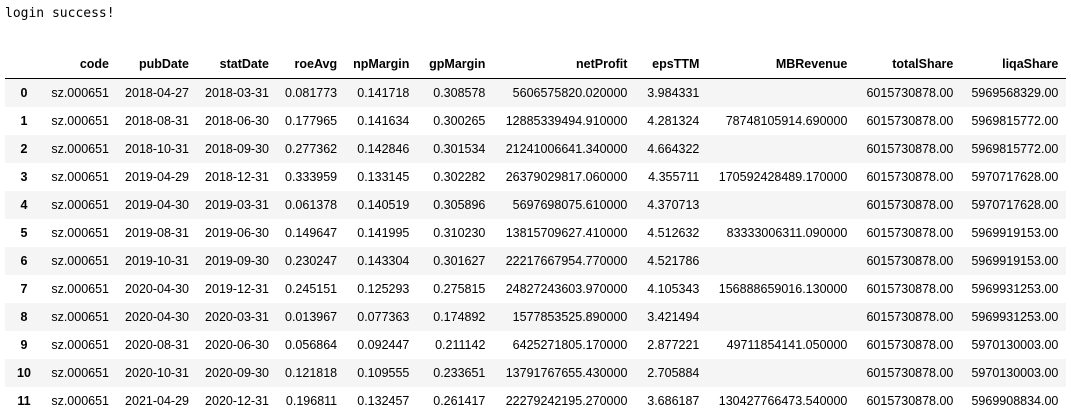  I want to click on cell-gpmargin: 0.300265, so click(459, 121).